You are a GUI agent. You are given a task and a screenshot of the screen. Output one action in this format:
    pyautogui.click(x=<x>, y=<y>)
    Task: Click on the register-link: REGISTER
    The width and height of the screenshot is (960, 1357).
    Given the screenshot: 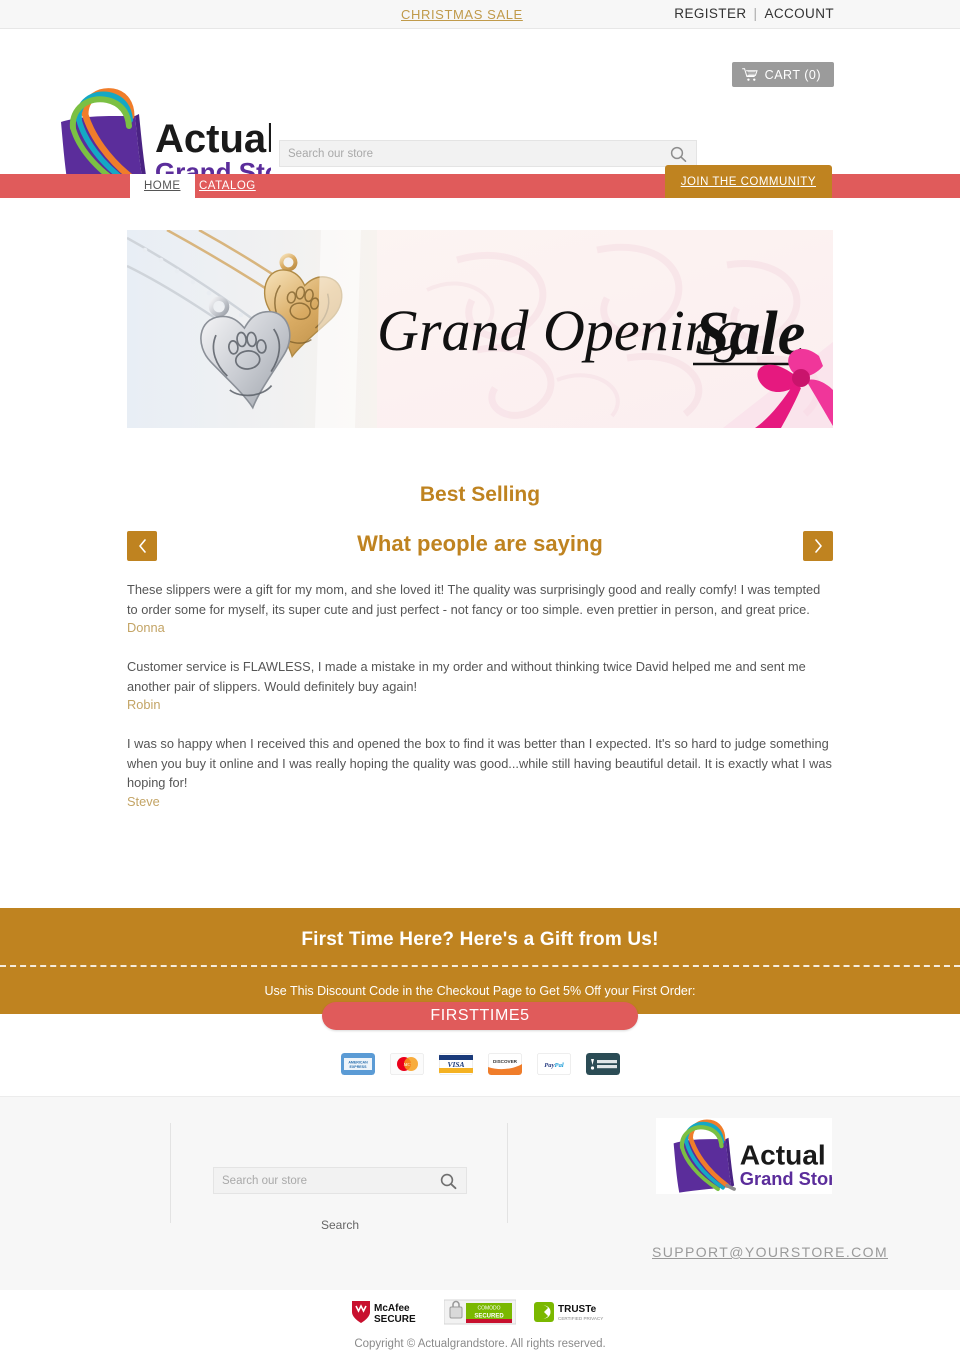 What is the action you would take?
    pyautogui.click(x=710, y=13)
    